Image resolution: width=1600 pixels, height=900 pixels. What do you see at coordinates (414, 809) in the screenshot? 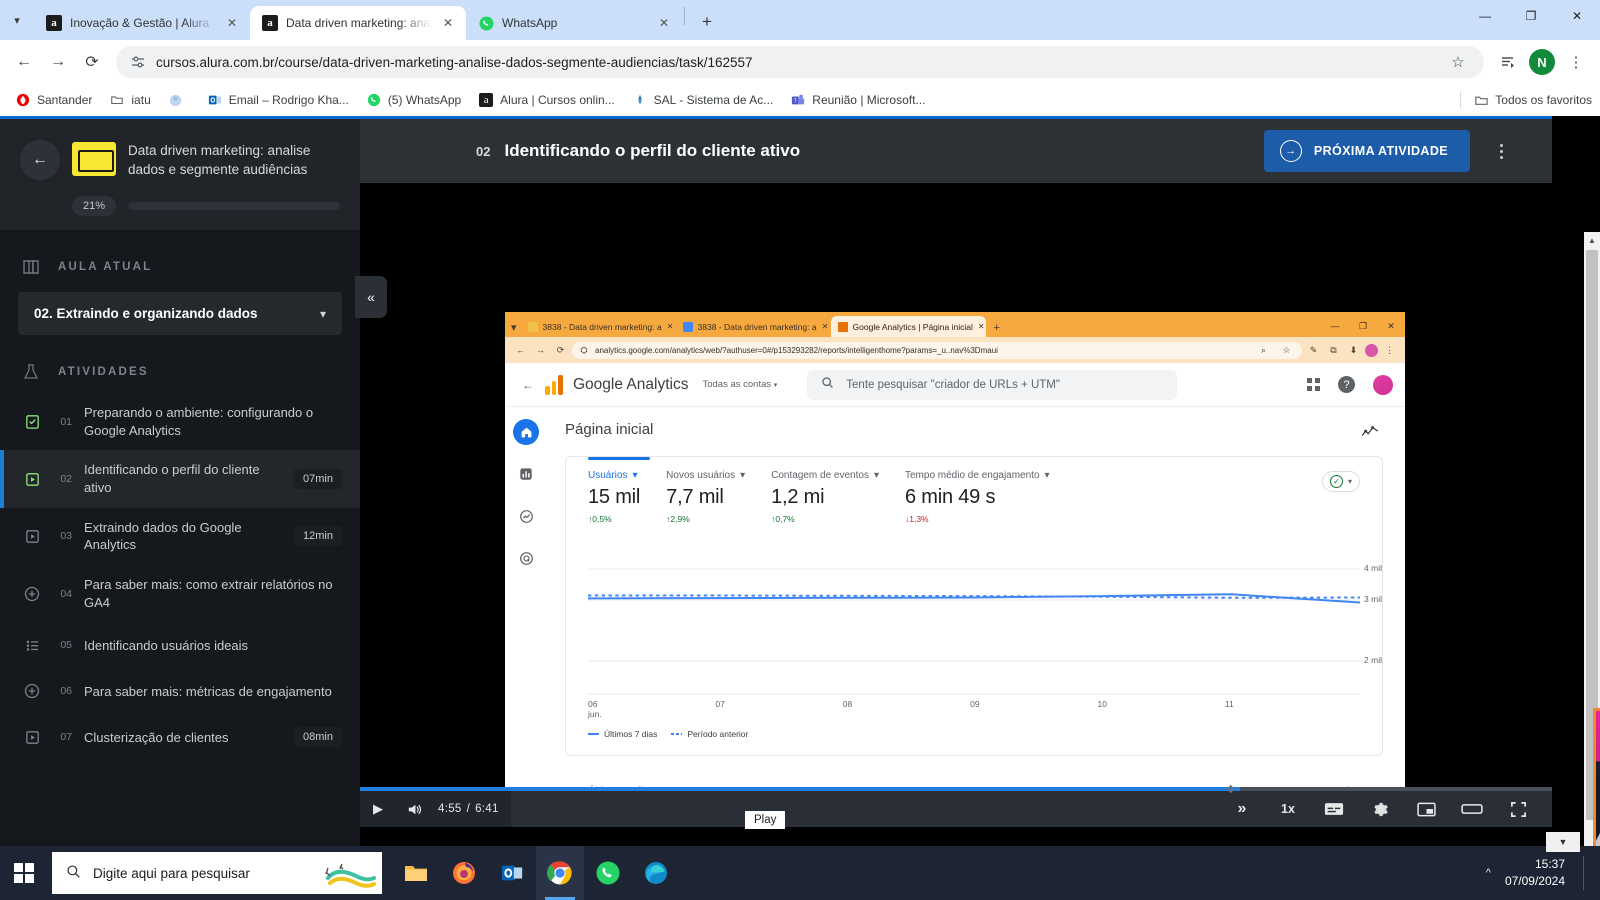
I see `volume-icon` at bounding box center [414, 809].